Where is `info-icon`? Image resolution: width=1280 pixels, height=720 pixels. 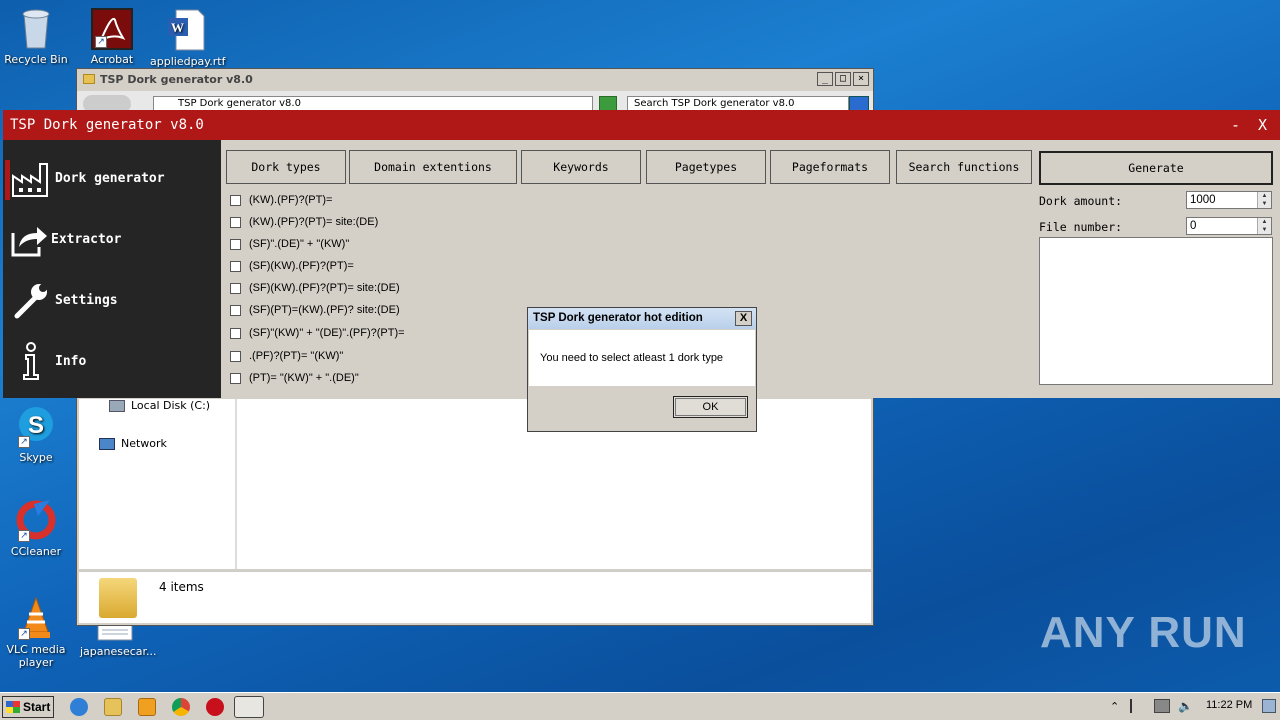
info-icon is located at coordinates (31, 361).